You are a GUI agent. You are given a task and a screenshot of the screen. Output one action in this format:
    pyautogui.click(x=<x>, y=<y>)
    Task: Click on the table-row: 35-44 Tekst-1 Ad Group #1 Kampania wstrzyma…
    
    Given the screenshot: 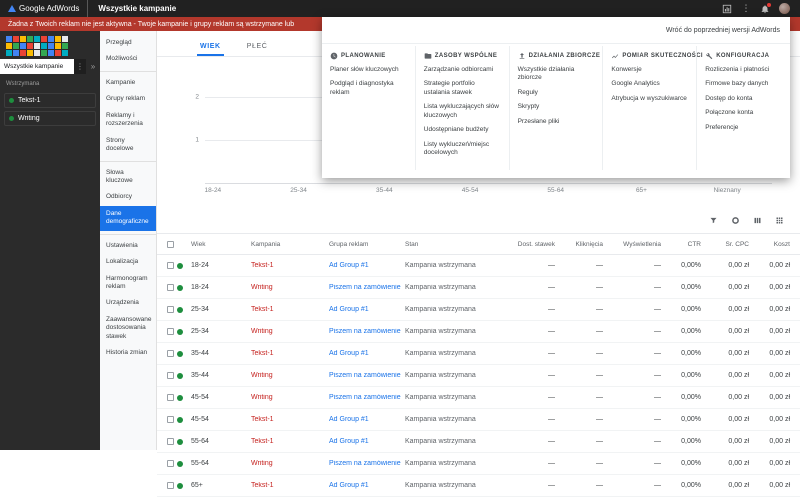 What is the action you would take?
    pyautogui.click(x=478, y=354)
    